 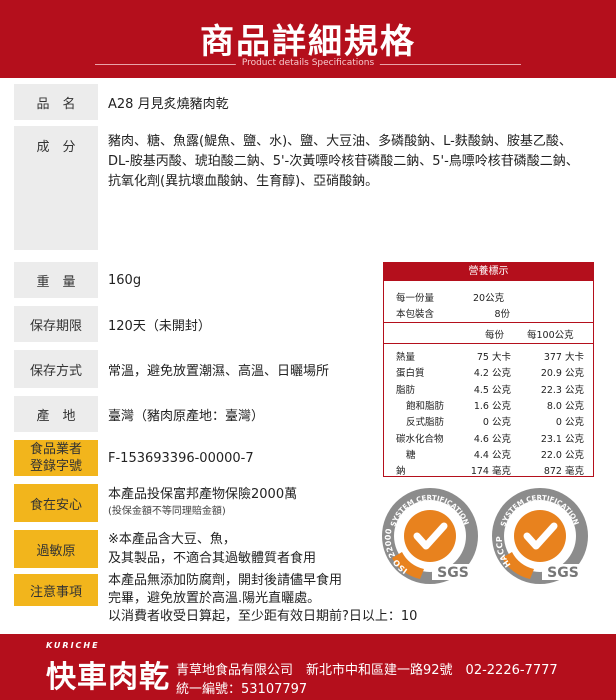 What do you see at coordinates (495, 335) in the screenshot?
I see `col-per-serving: 每份` at bounding box center [495, 335].